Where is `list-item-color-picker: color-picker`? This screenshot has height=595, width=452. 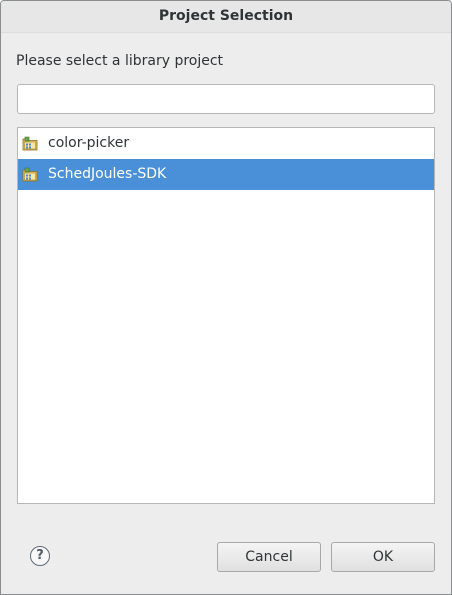
list-item-color-picker: color-picker is located at coordinates (226, 143).